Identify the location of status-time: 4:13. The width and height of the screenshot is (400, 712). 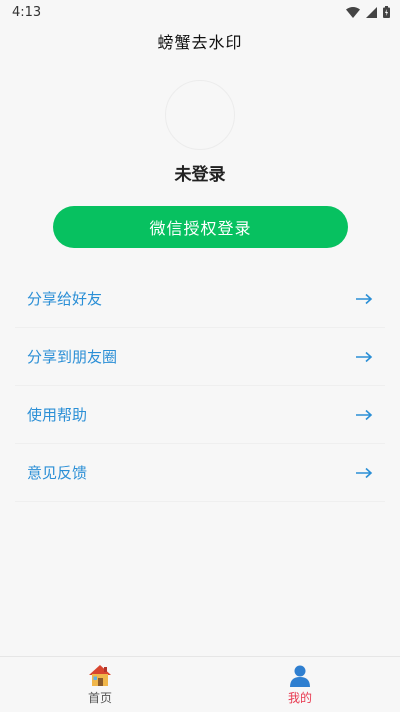
(27, 12).